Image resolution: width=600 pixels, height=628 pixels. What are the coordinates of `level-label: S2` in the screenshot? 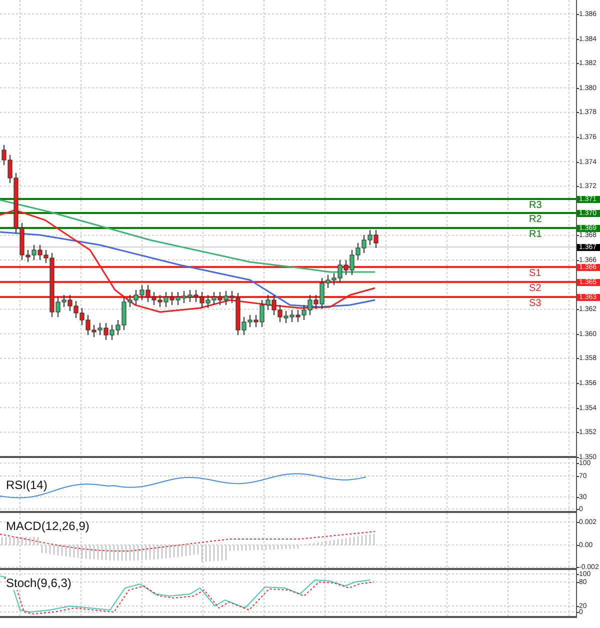 It's located at (535, 288).